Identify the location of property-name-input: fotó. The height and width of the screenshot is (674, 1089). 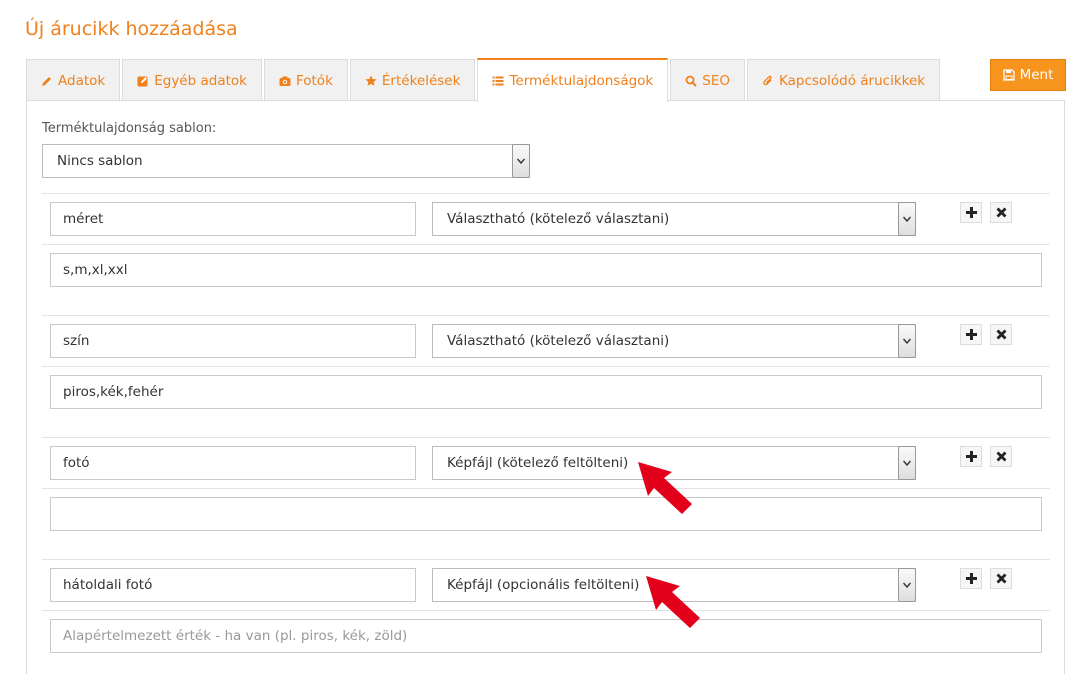
(233, 463).